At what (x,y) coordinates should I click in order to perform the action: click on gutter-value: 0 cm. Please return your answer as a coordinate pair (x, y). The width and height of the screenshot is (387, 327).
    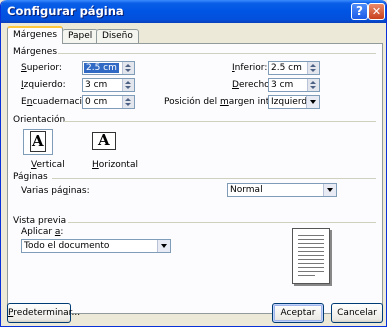
    Looking at the image, I should click on (96, 102).